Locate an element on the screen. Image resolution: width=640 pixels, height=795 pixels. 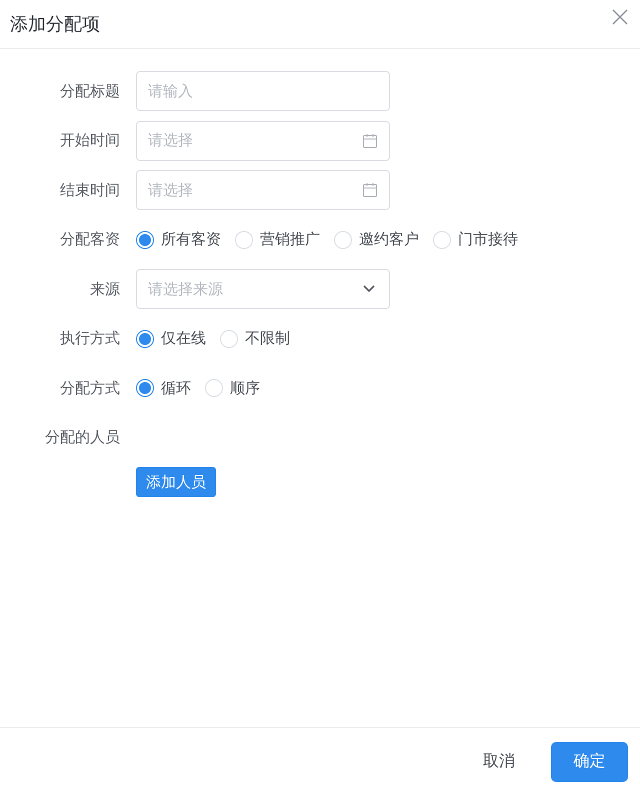
close-icon is located at coordinates (620, 17).